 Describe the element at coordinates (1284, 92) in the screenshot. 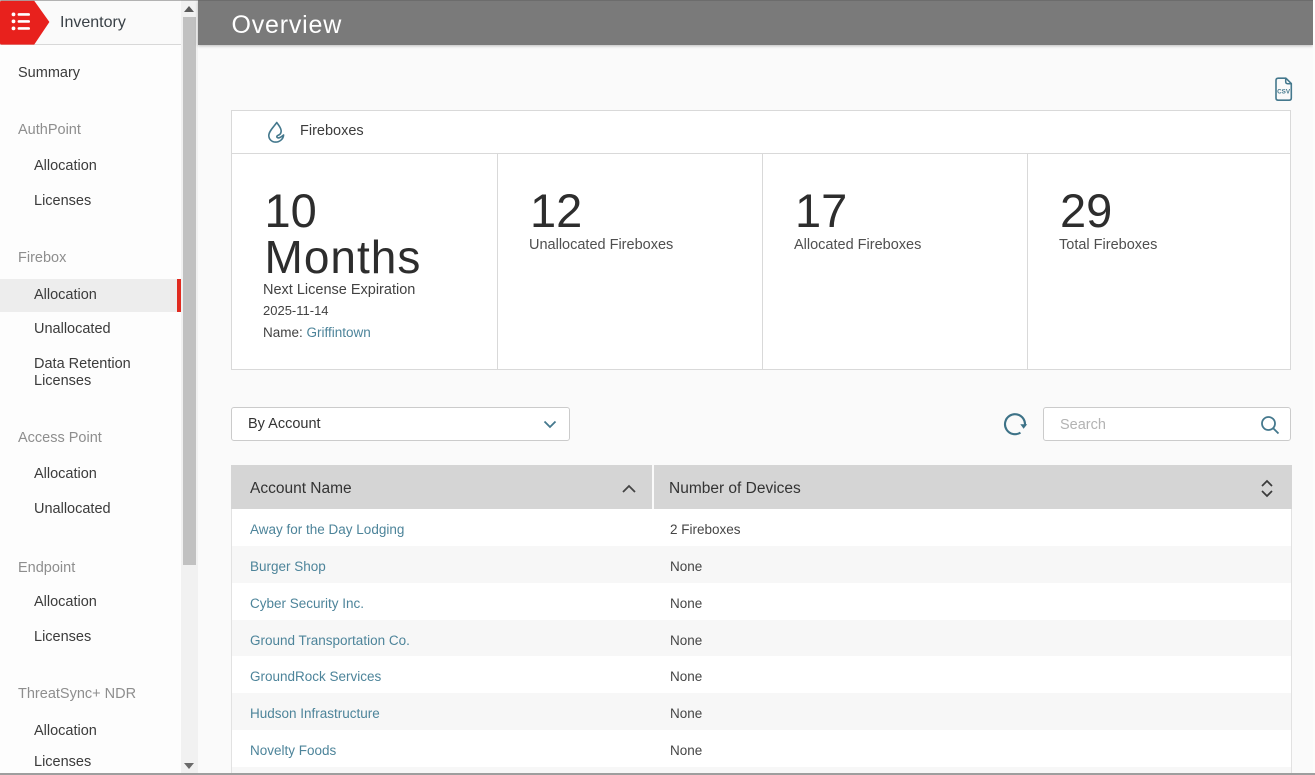

I see `svg-text: CSV` at that location.